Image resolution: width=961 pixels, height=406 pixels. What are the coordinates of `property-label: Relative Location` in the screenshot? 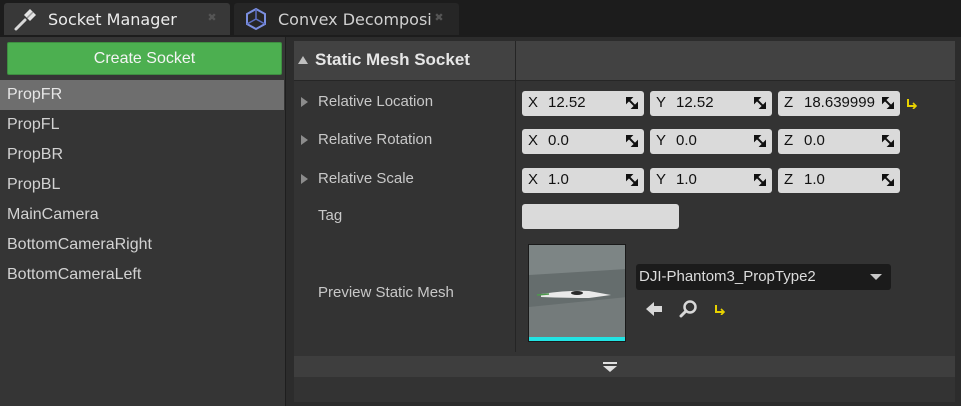 It's located at (376, 101).